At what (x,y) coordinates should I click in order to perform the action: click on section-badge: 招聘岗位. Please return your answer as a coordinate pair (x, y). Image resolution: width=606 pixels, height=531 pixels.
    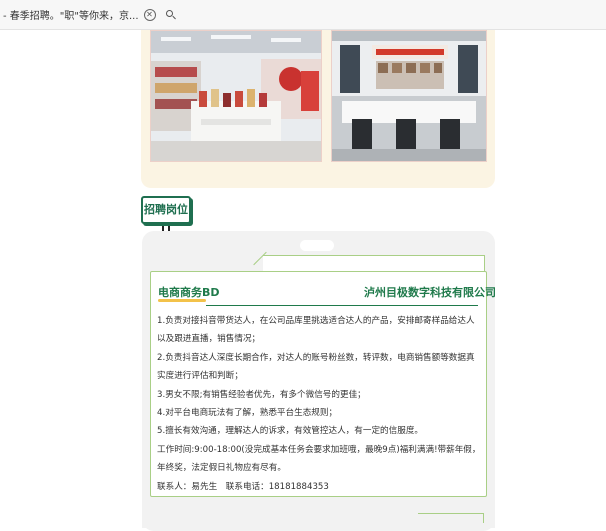
    Looking at the image, I should click on (166, 210).